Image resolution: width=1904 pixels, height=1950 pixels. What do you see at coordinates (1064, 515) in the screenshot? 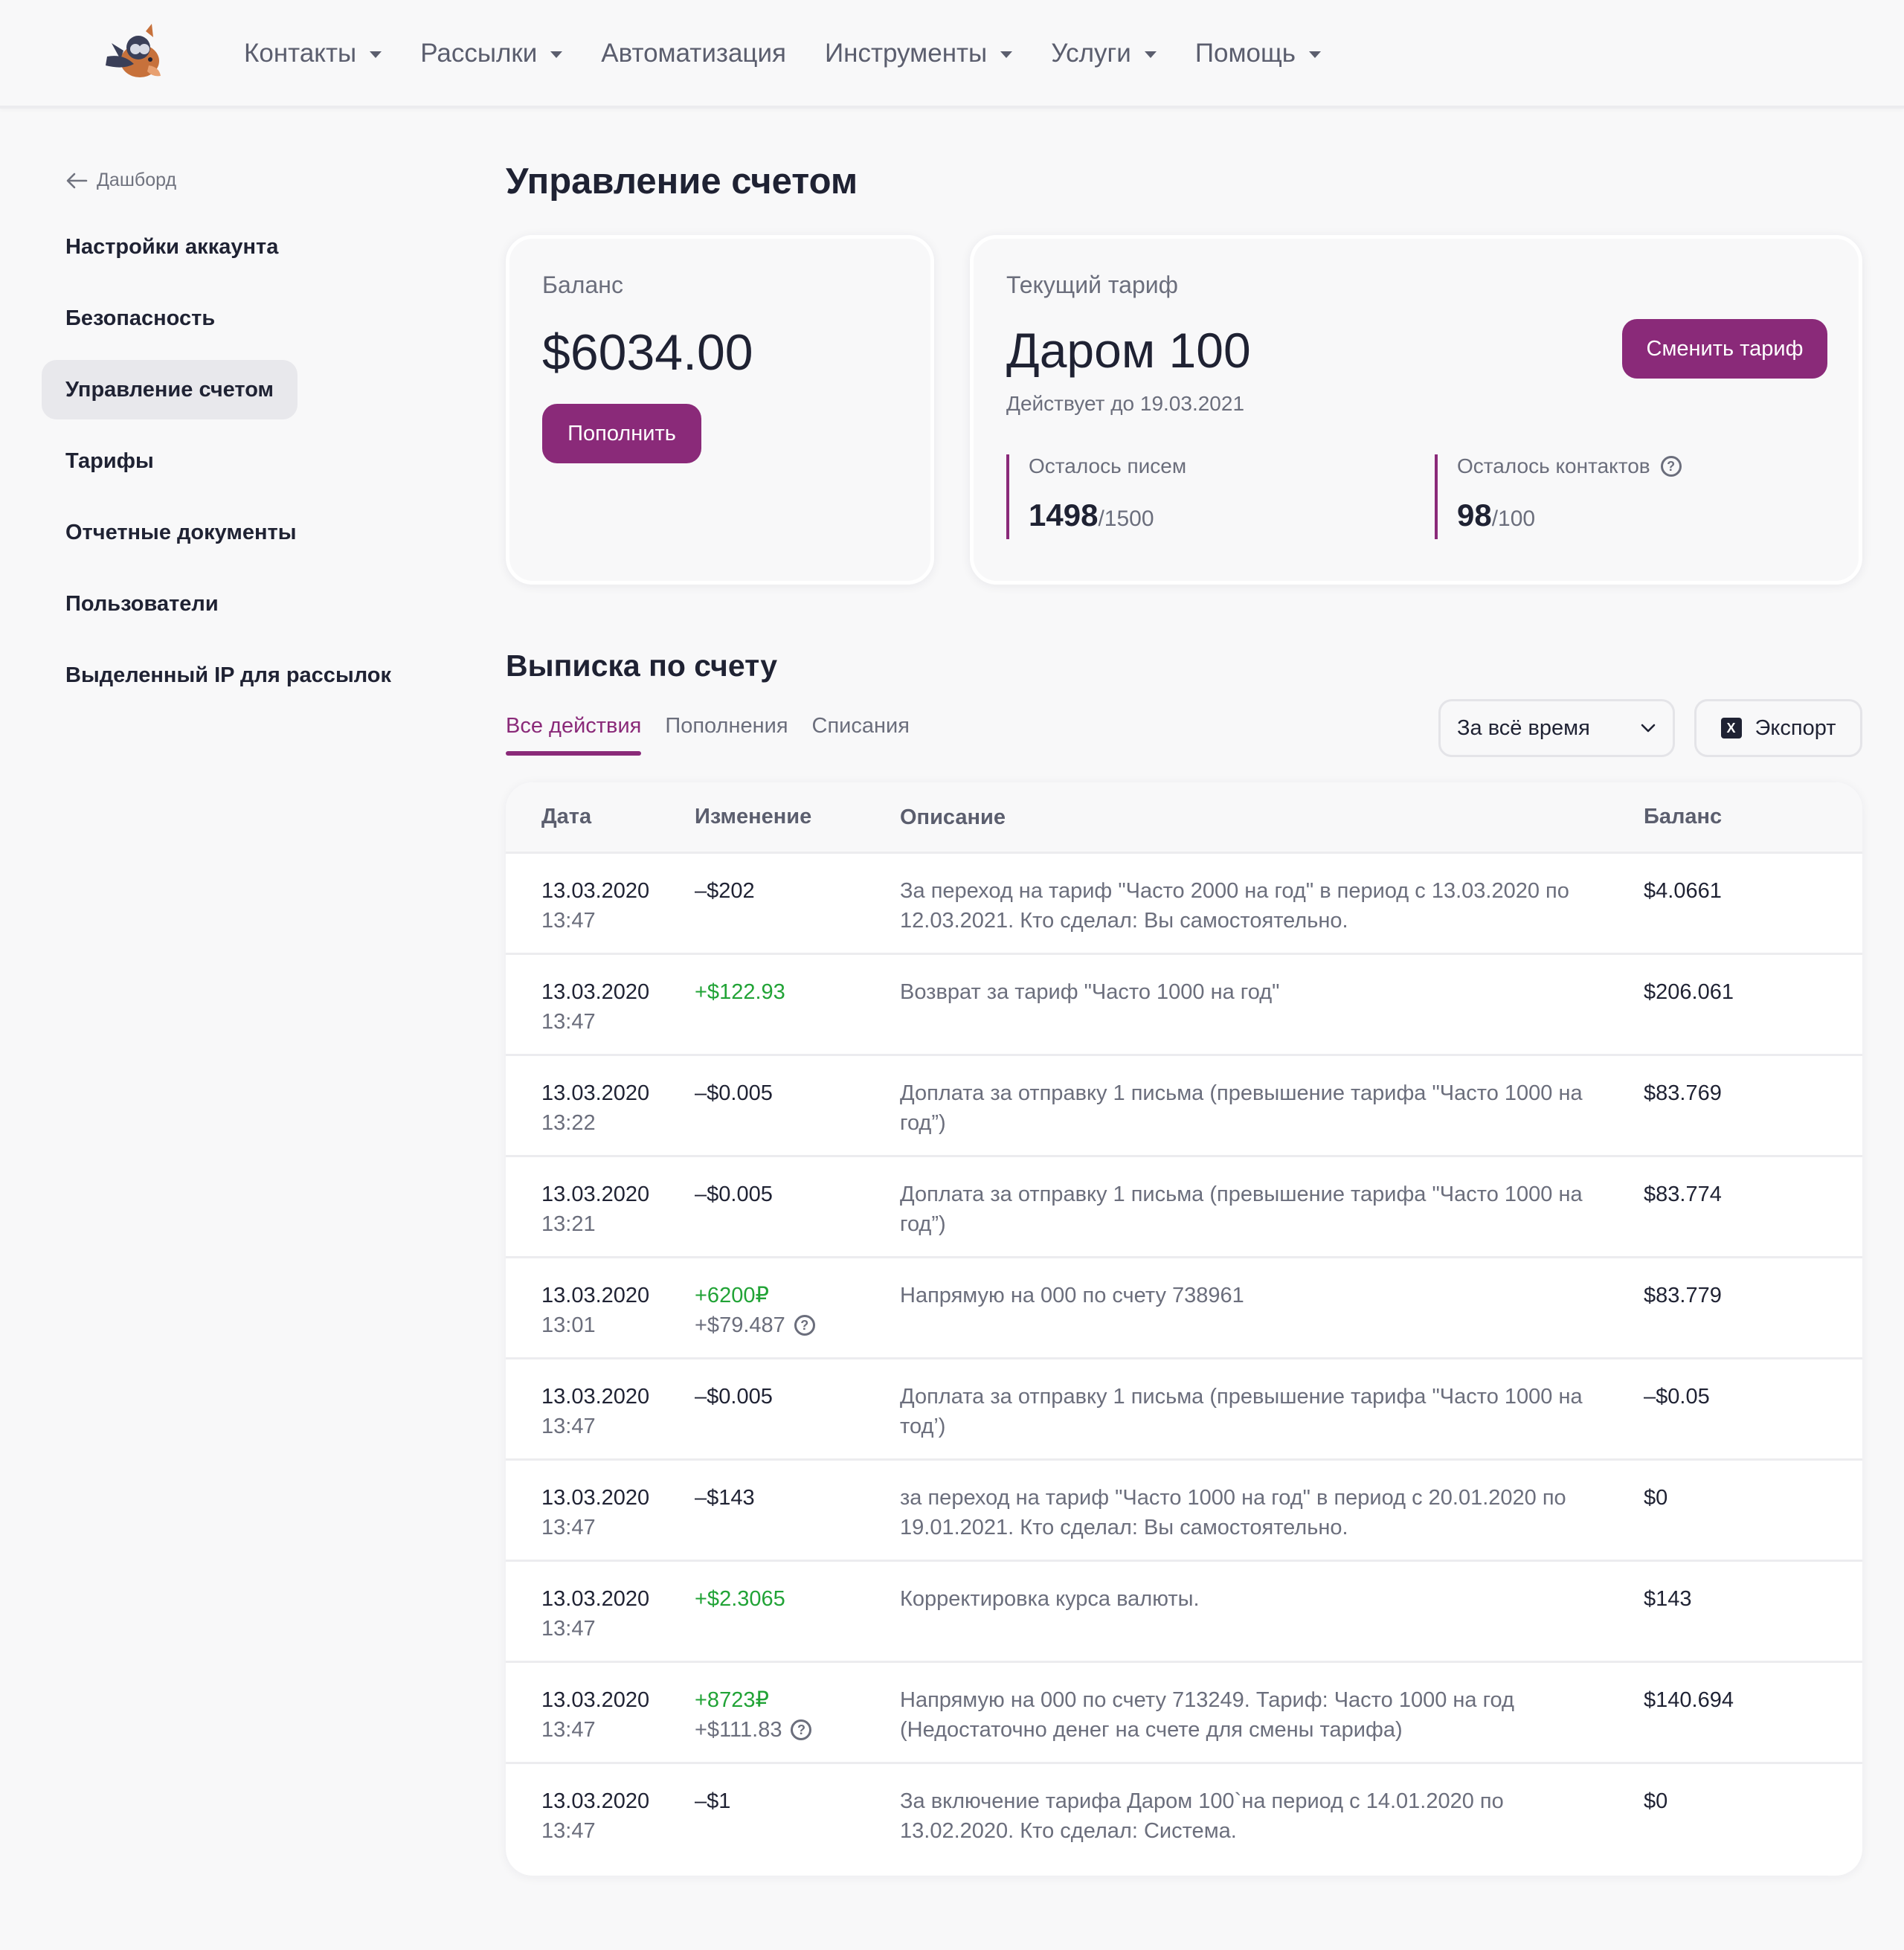
I see `letters-left-value: 1498` at bounding box center [1064, 515].